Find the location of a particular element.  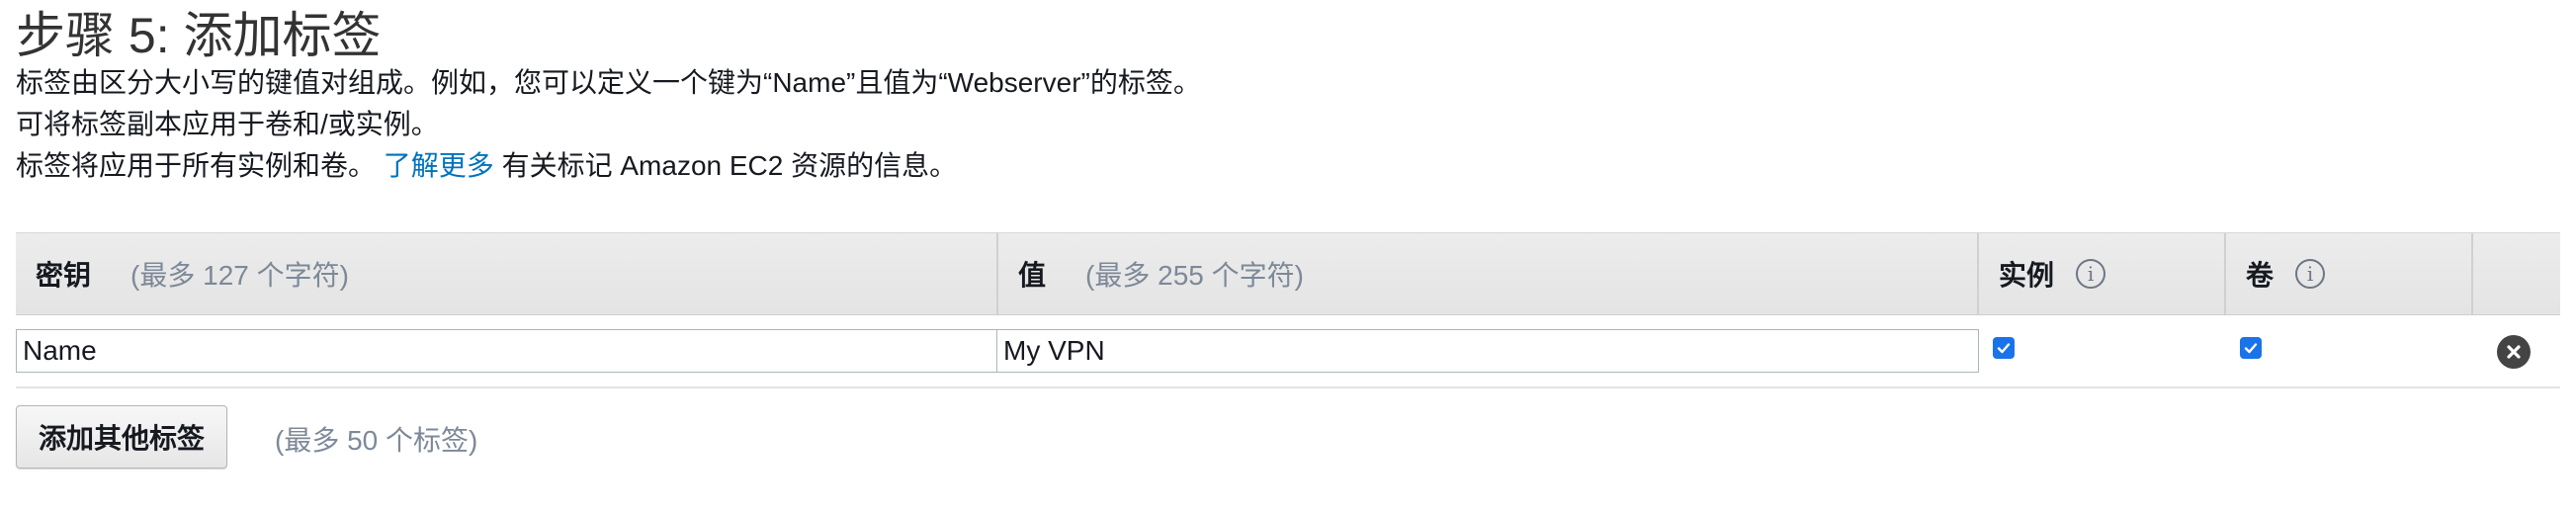

column-instances: 实例 i is located at coordinates (2100, 273).